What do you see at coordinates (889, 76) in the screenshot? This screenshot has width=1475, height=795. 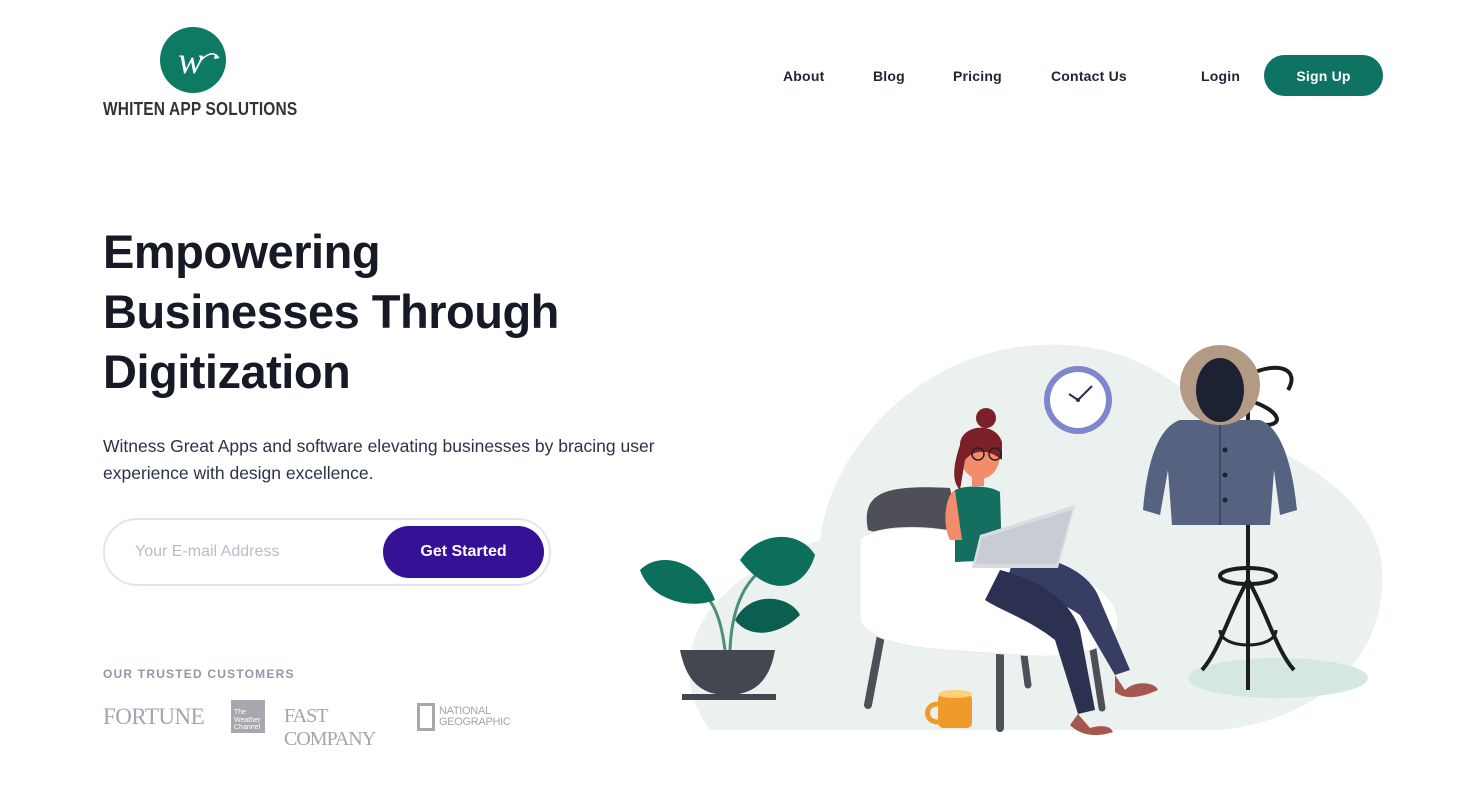 I see `nav-blog: Blog` at bounding box center [889, 76].